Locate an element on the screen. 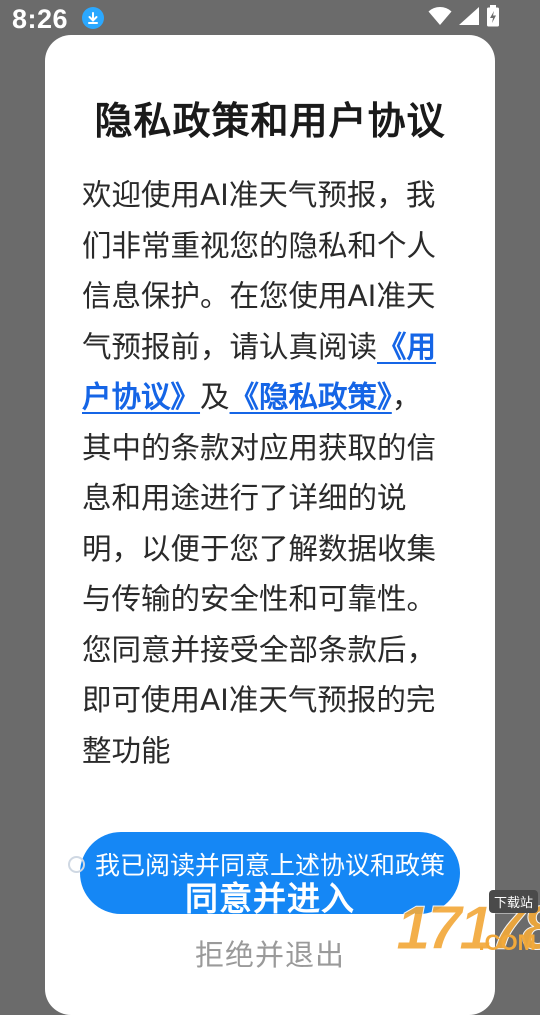  download-icon is located at coordinates (93, 18).